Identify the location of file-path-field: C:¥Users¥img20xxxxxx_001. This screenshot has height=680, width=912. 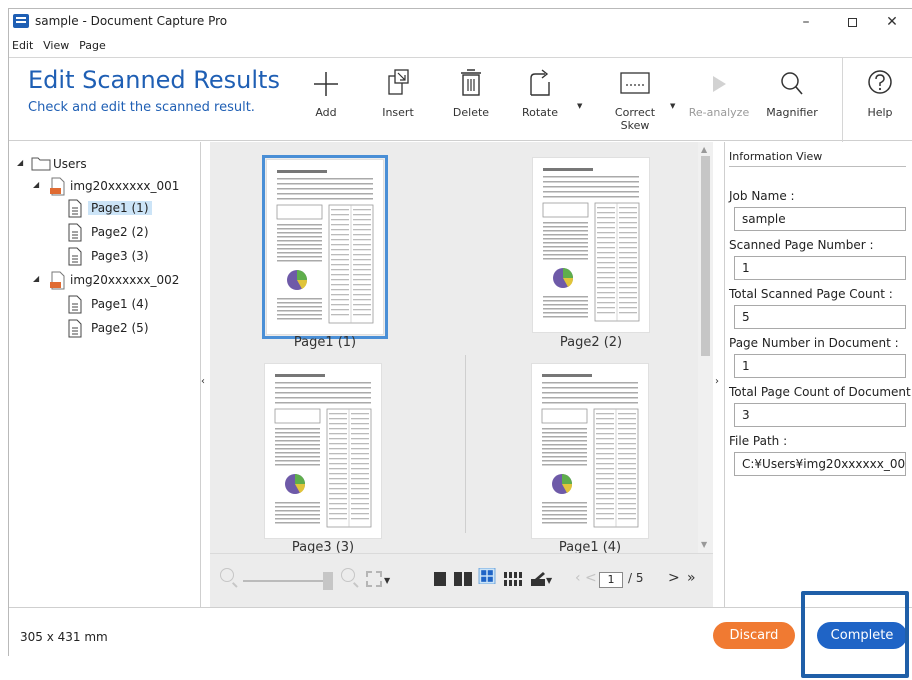
(820, 464).